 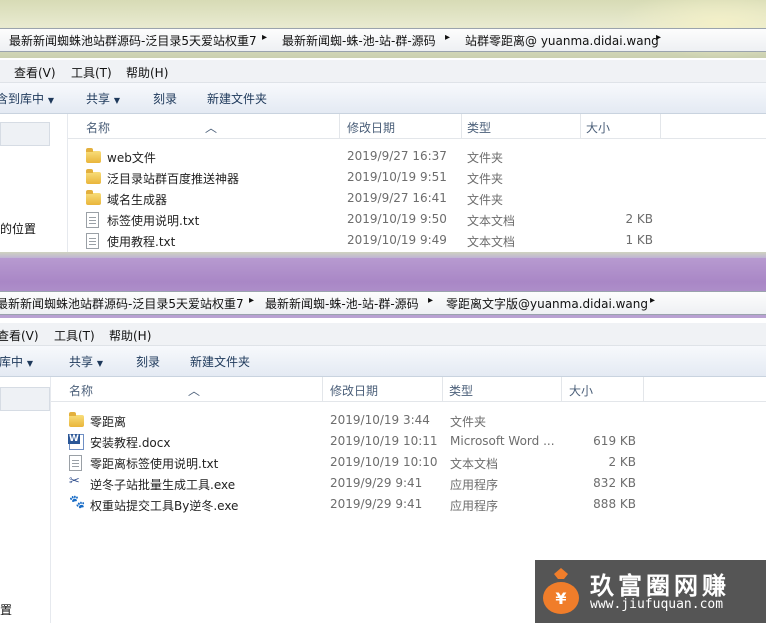 What do you see at coordinates (397, 156) in the screenshot?
I see `file-date: 2019/9/27 16:37` at bounding box center [397, 156].